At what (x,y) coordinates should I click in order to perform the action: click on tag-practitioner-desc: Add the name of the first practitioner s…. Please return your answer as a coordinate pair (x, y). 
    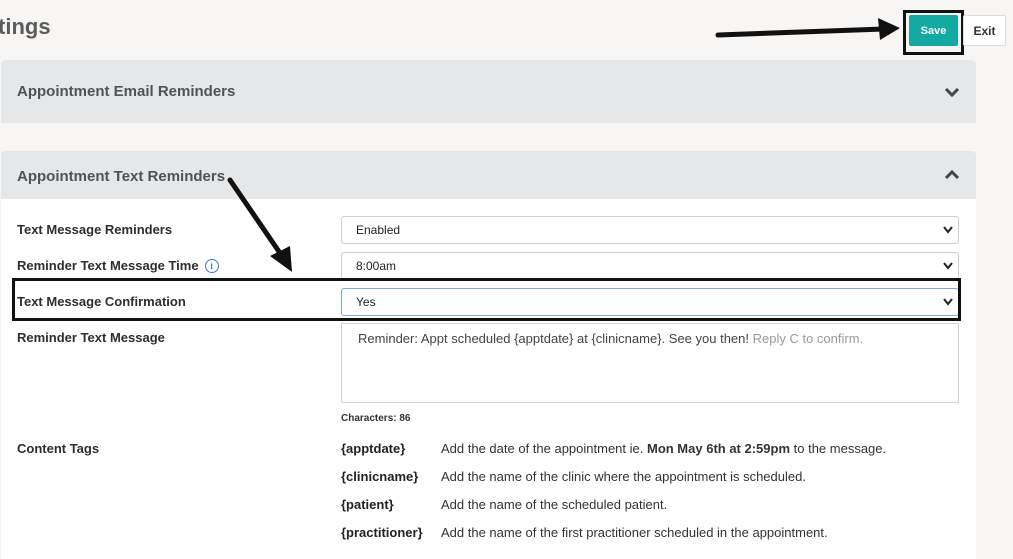
    Looking at the image, I should click on (634, 532).